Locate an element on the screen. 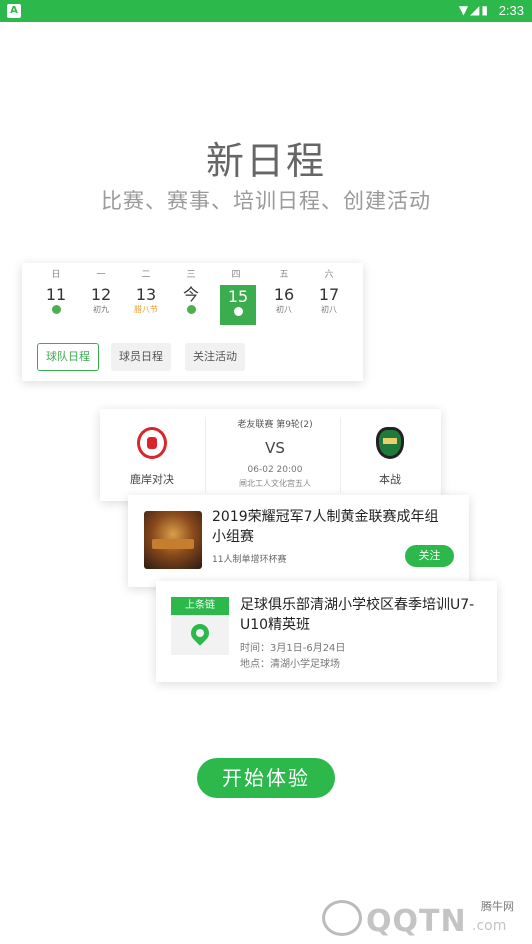 Image resolution: width=532 pixels, height=944 pixels. training-time: 时间：3月1日-6月24日 is located at coordinates (293, 648).